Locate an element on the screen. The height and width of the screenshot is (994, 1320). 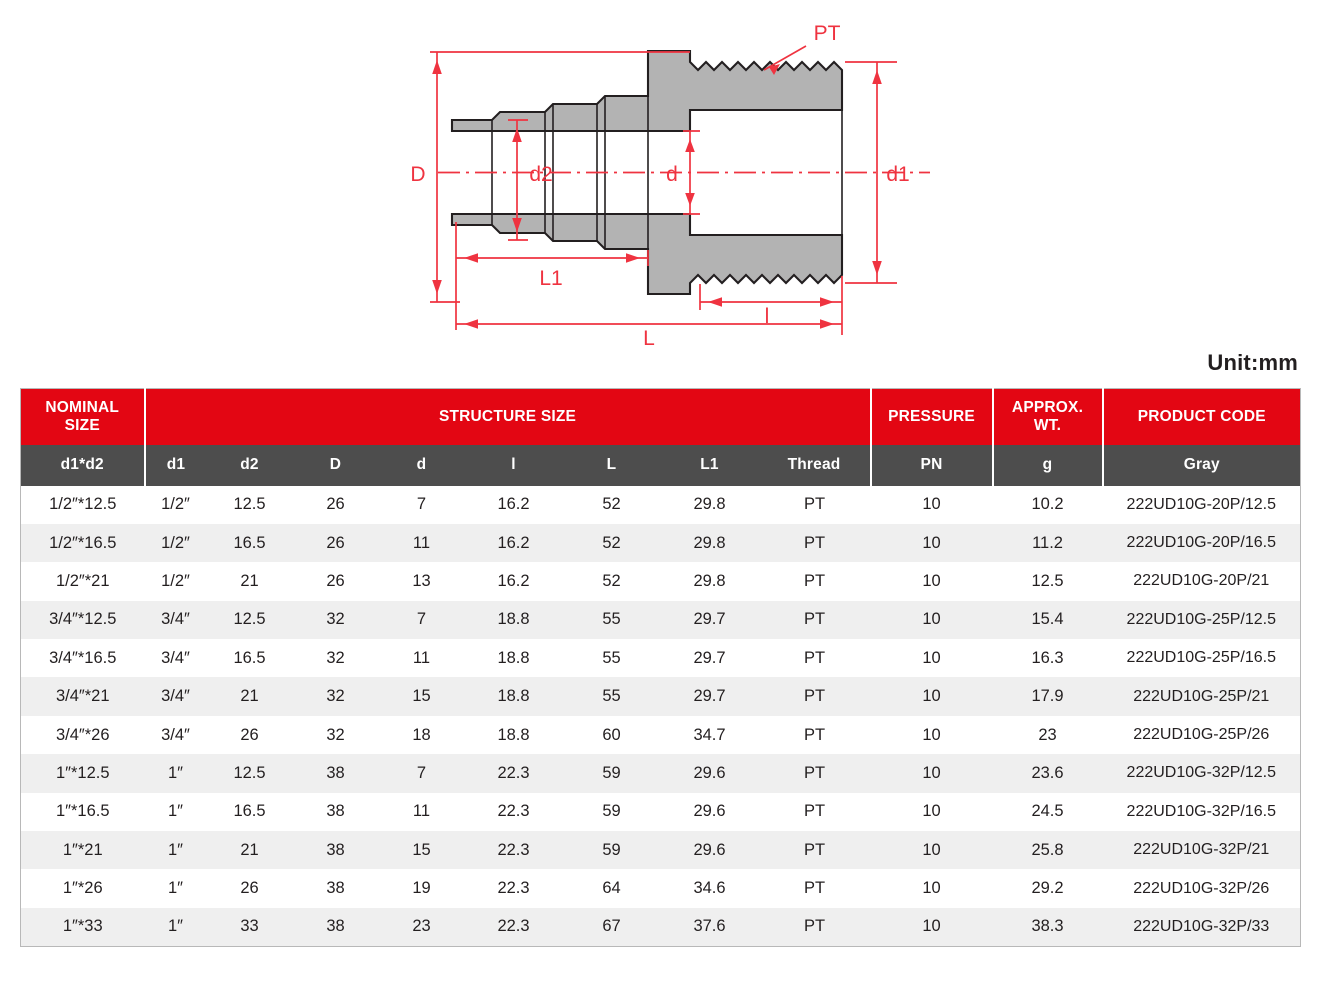
group-header-product-code: PRODUCT CODE is located at coordinates (1201, 416).